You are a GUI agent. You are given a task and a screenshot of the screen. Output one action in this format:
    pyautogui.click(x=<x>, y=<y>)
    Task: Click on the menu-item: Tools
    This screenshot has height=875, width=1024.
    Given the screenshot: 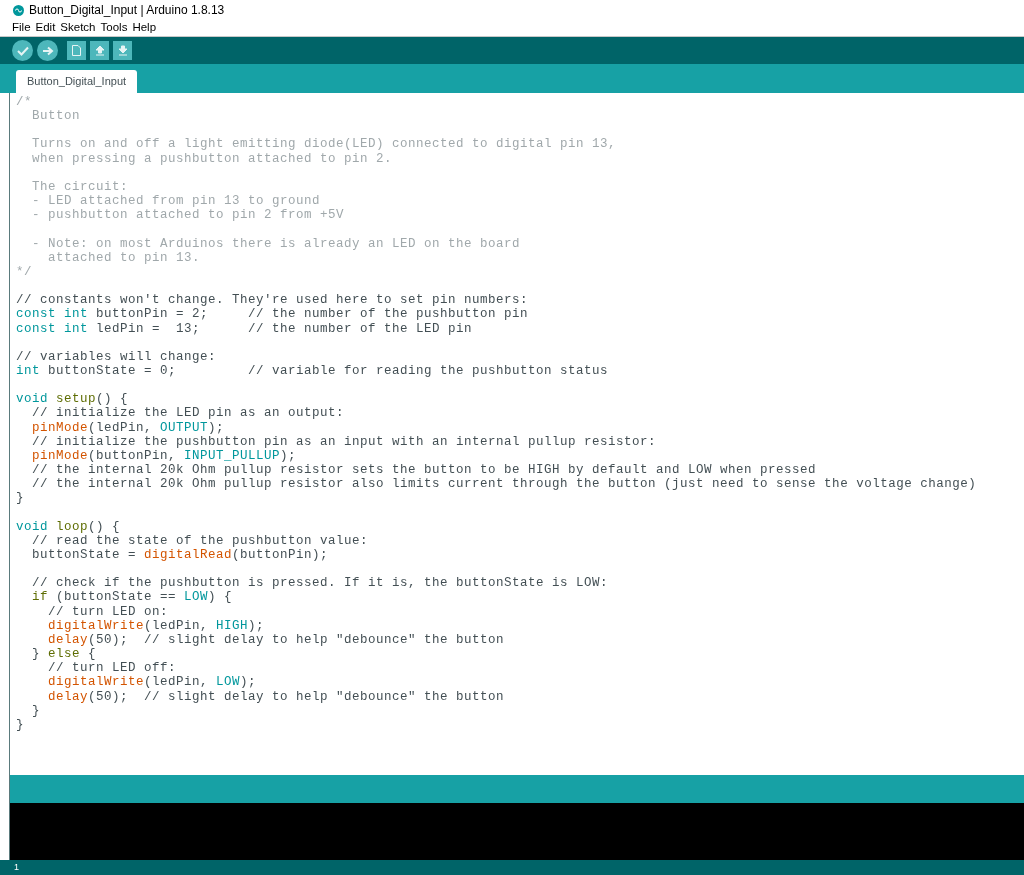 What is the action you would take?
    pyautogui.click(x=114, y=28)
    